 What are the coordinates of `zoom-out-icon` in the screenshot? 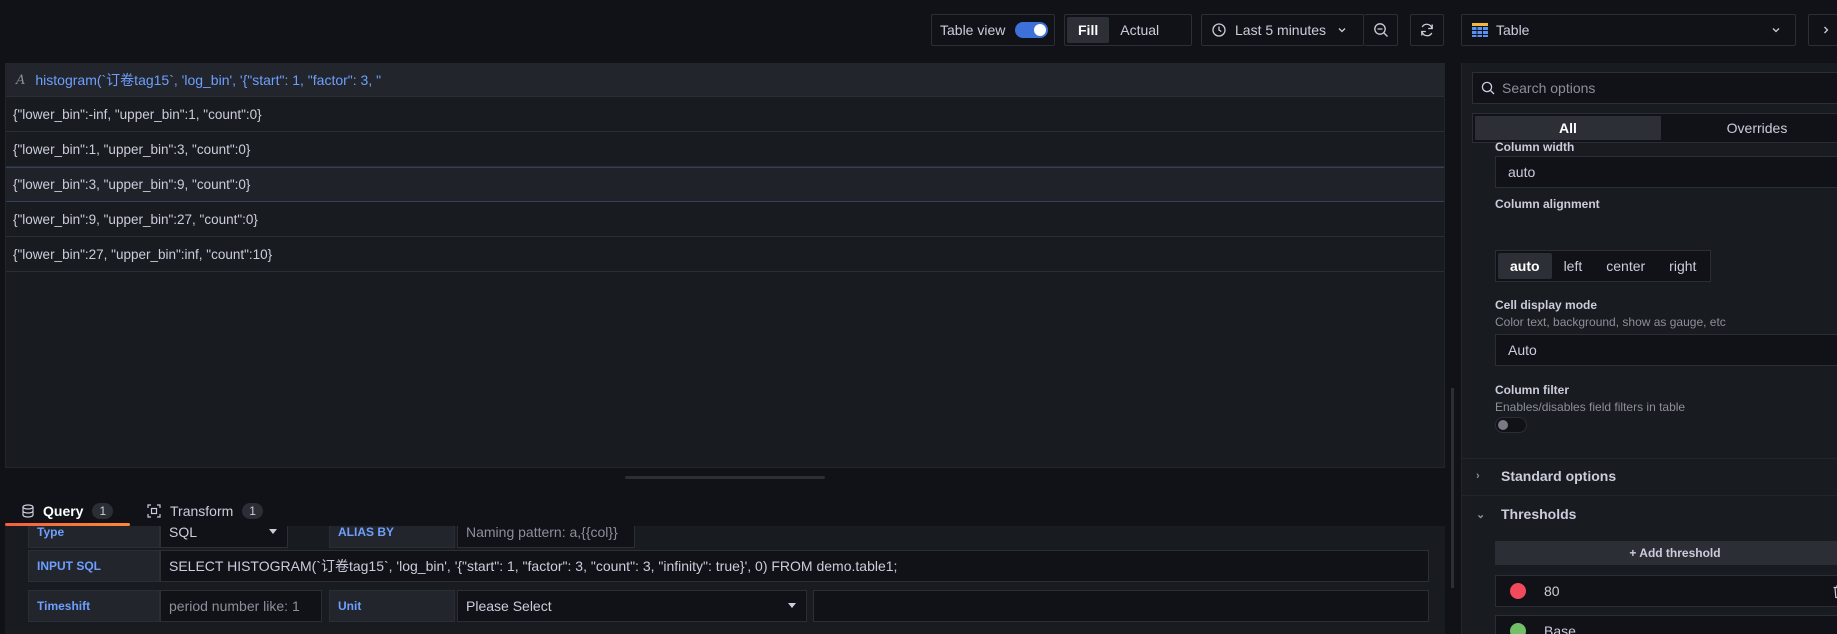 It's located at (1381, 30).